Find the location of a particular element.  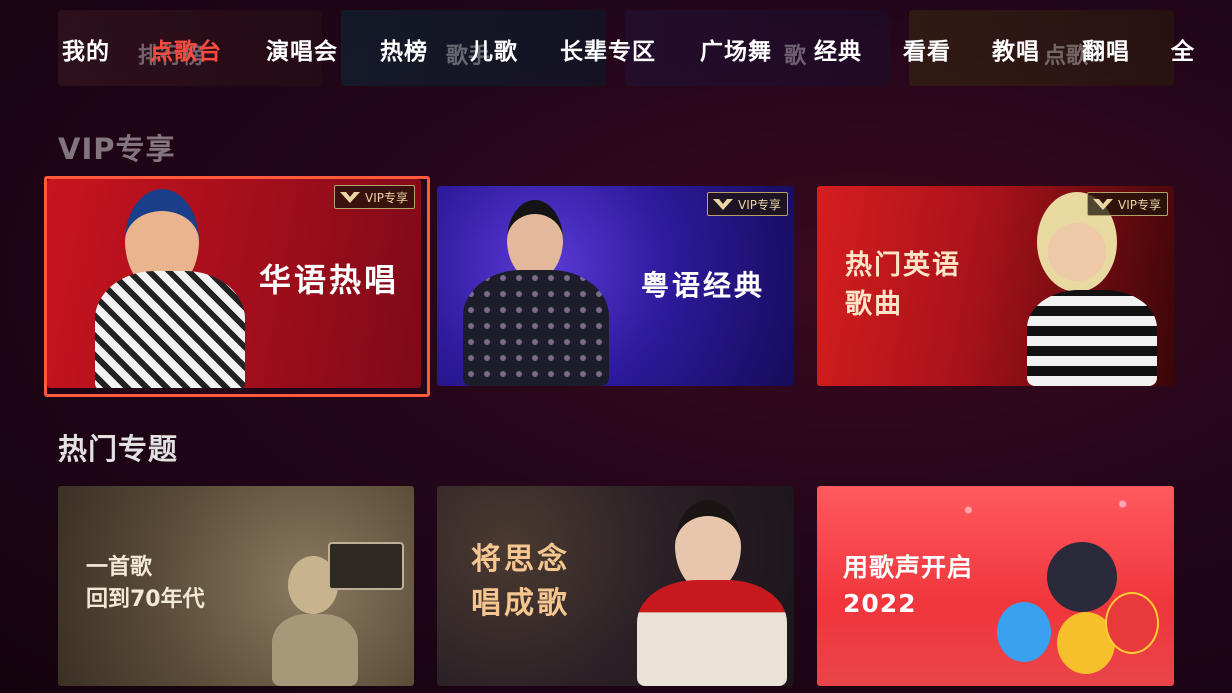

card-label: 将思念 唱成歌 is located at coordinates (520, 581).